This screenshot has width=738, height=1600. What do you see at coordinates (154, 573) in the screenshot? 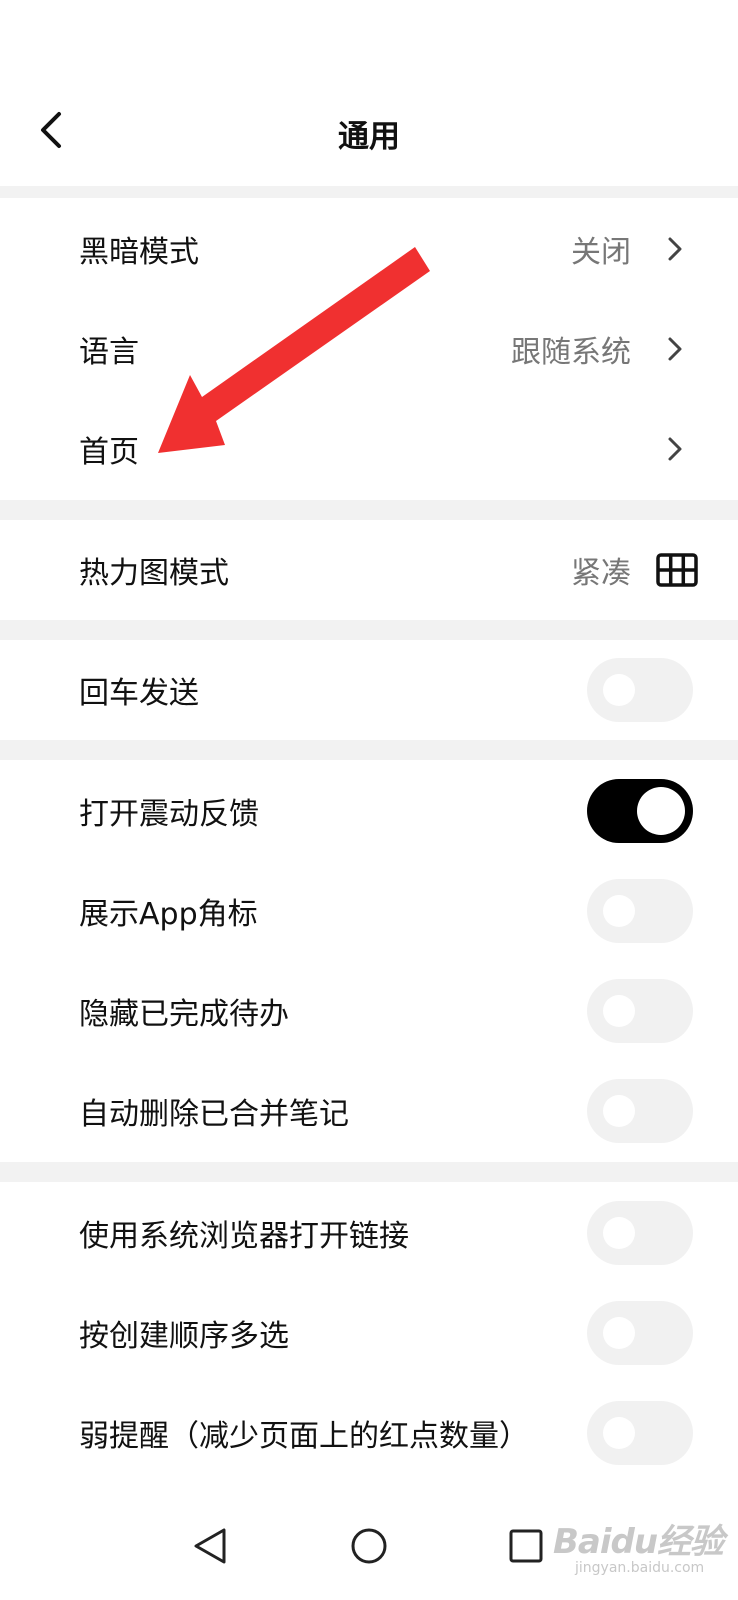
I see `setting-label: 热力图模式` at bounding box center [154, 573].